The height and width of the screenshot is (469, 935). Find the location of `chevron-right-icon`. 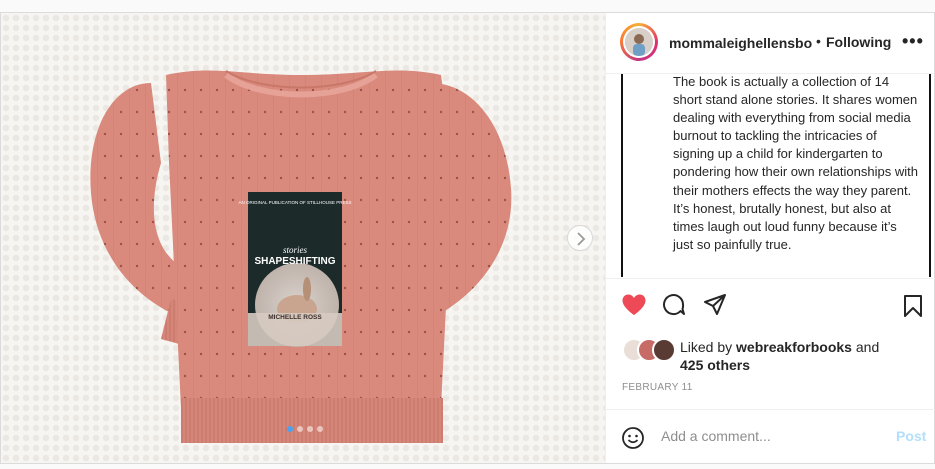

chevron-right-icon is located at coordinates (581, 239).